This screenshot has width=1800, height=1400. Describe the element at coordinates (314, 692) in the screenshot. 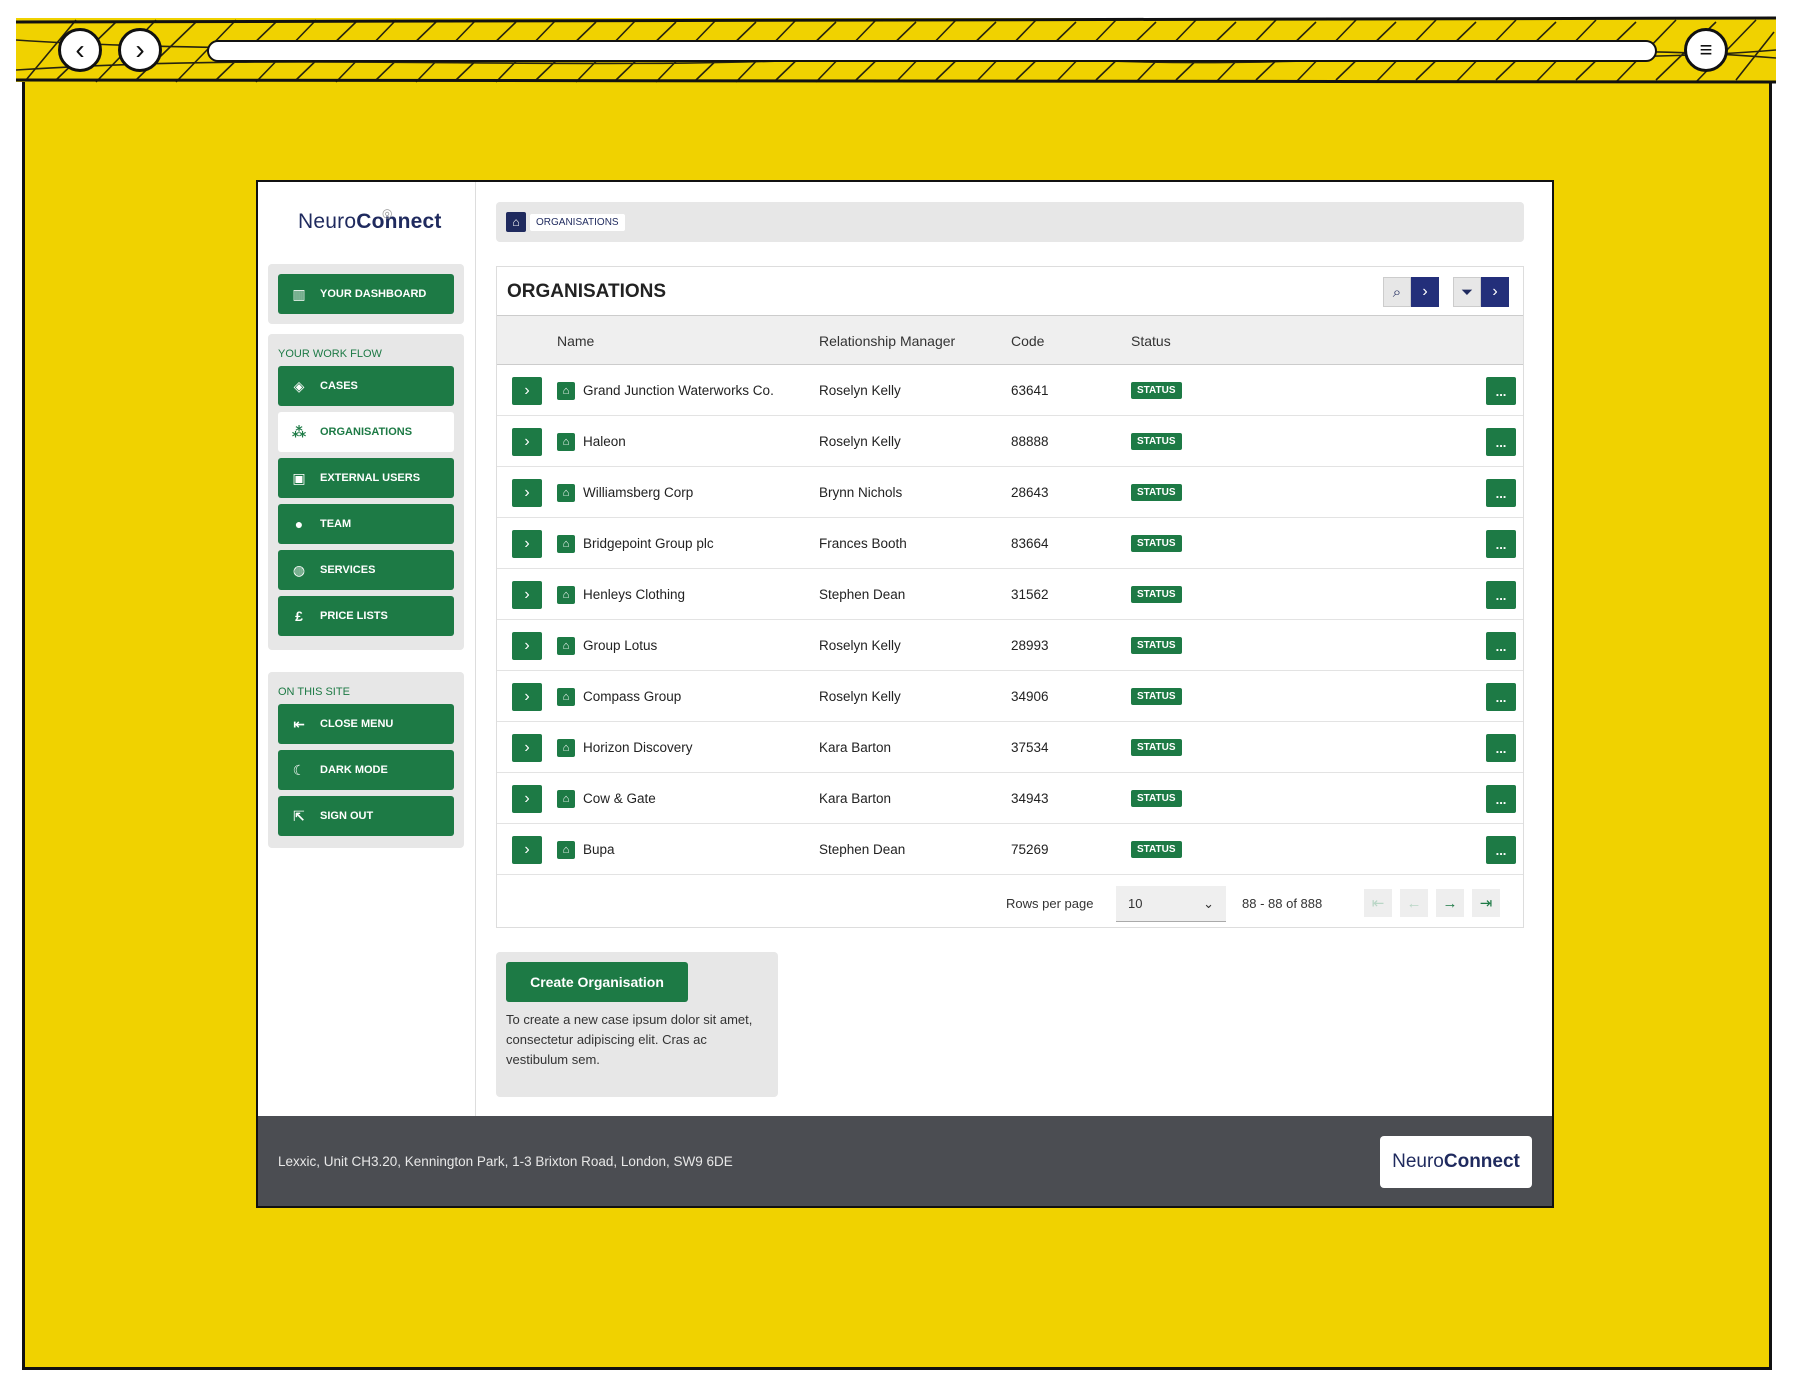

I see `site-title: ON THIS SITE` at that location.